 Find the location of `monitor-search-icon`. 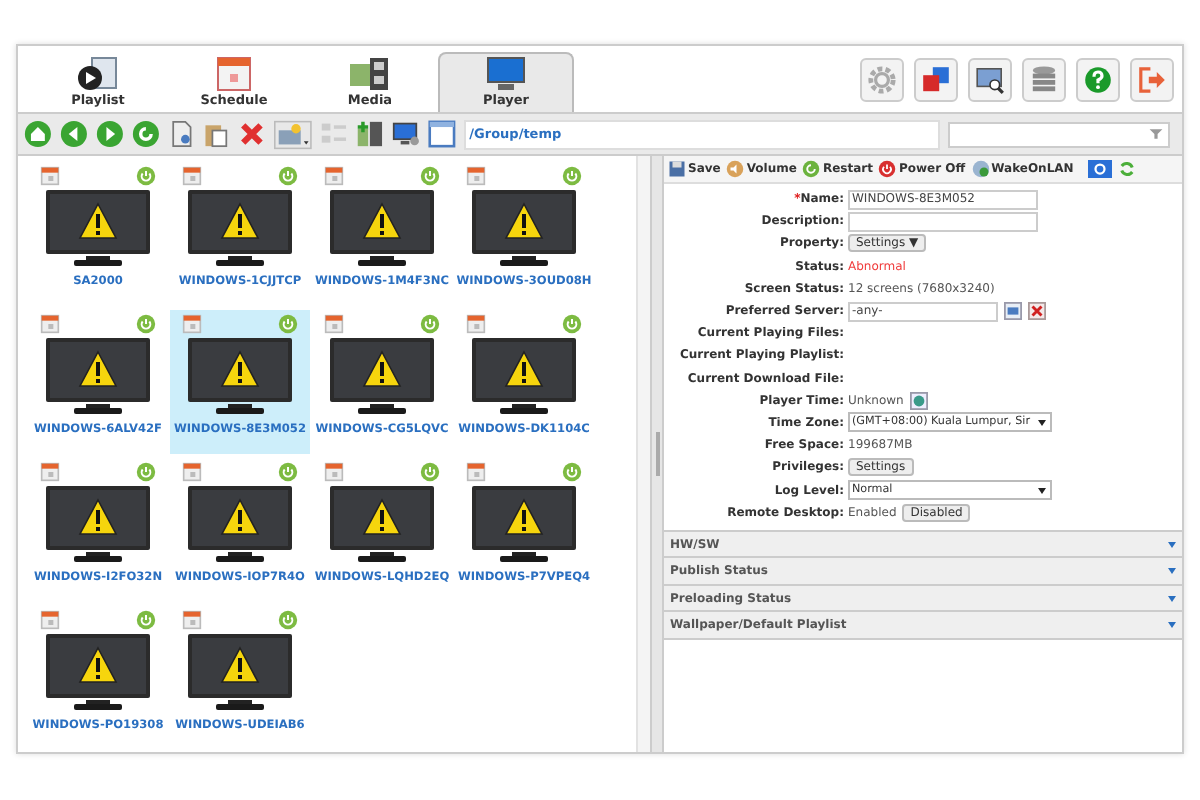

monitor-search-icon is located at coordinates (990, 79).